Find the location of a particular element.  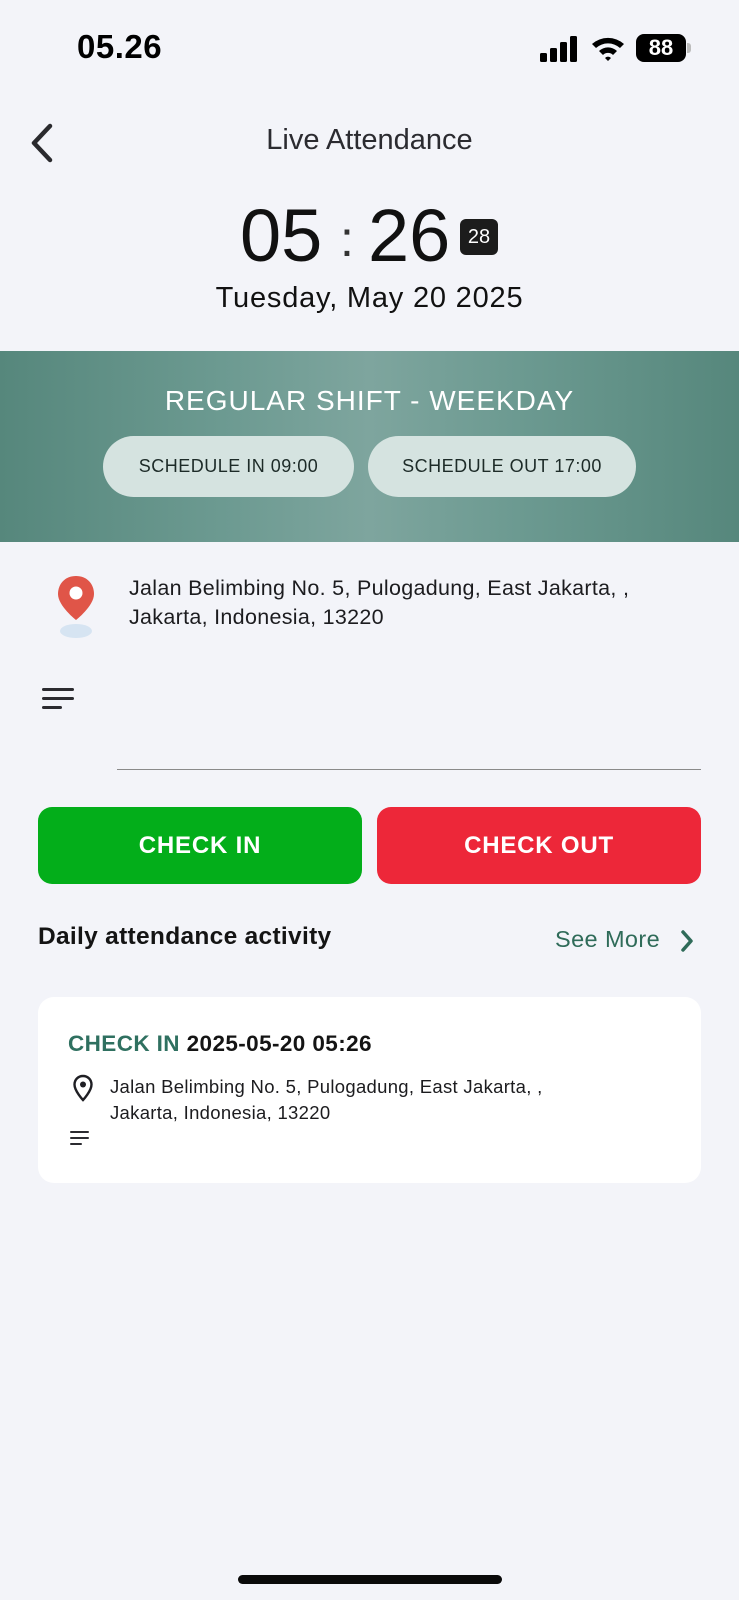

page-title: Live Attendance is located at coordinates (369, 140).